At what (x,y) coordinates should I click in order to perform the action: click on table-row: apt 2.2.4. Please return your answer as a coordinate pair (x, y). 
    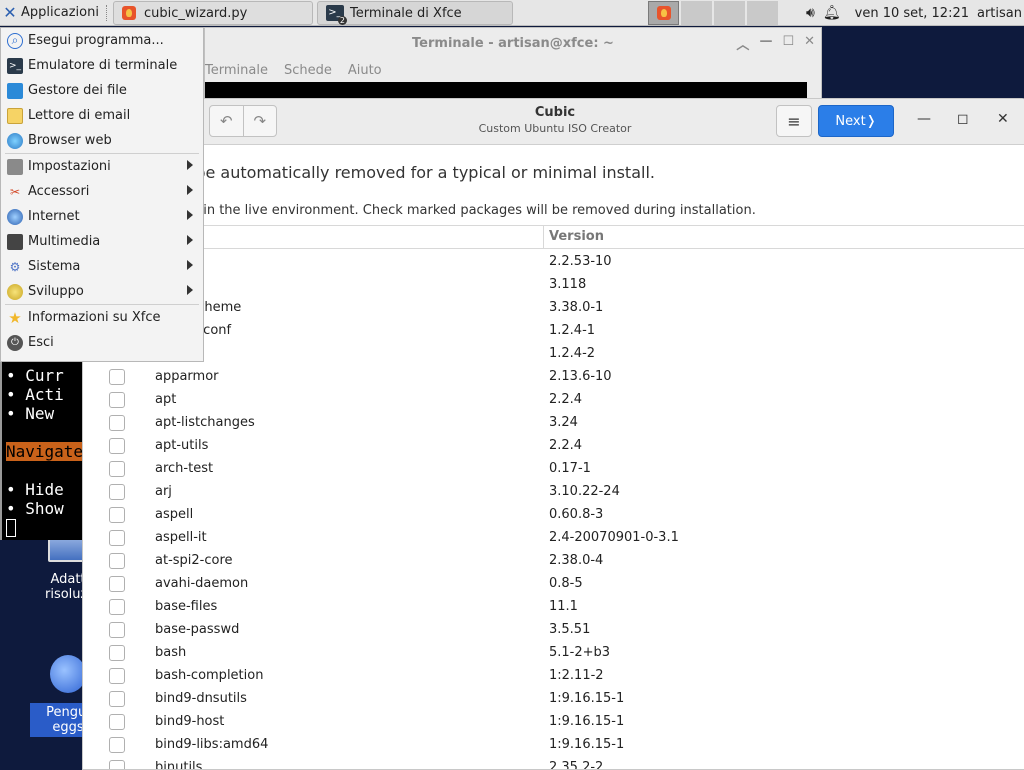
    Looking at the image, I should click on (553, 400).